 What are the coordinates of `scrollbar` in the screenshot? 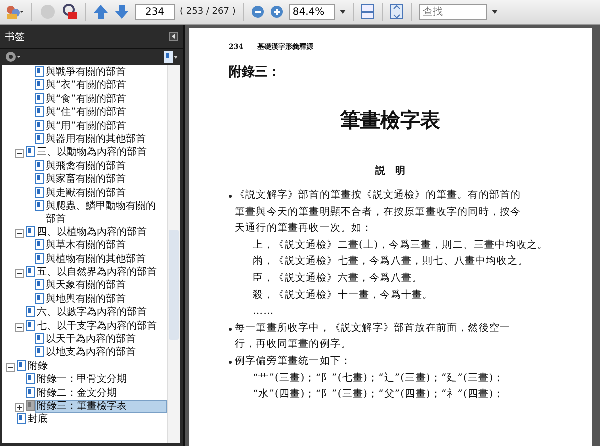 It's located at (173, 254).